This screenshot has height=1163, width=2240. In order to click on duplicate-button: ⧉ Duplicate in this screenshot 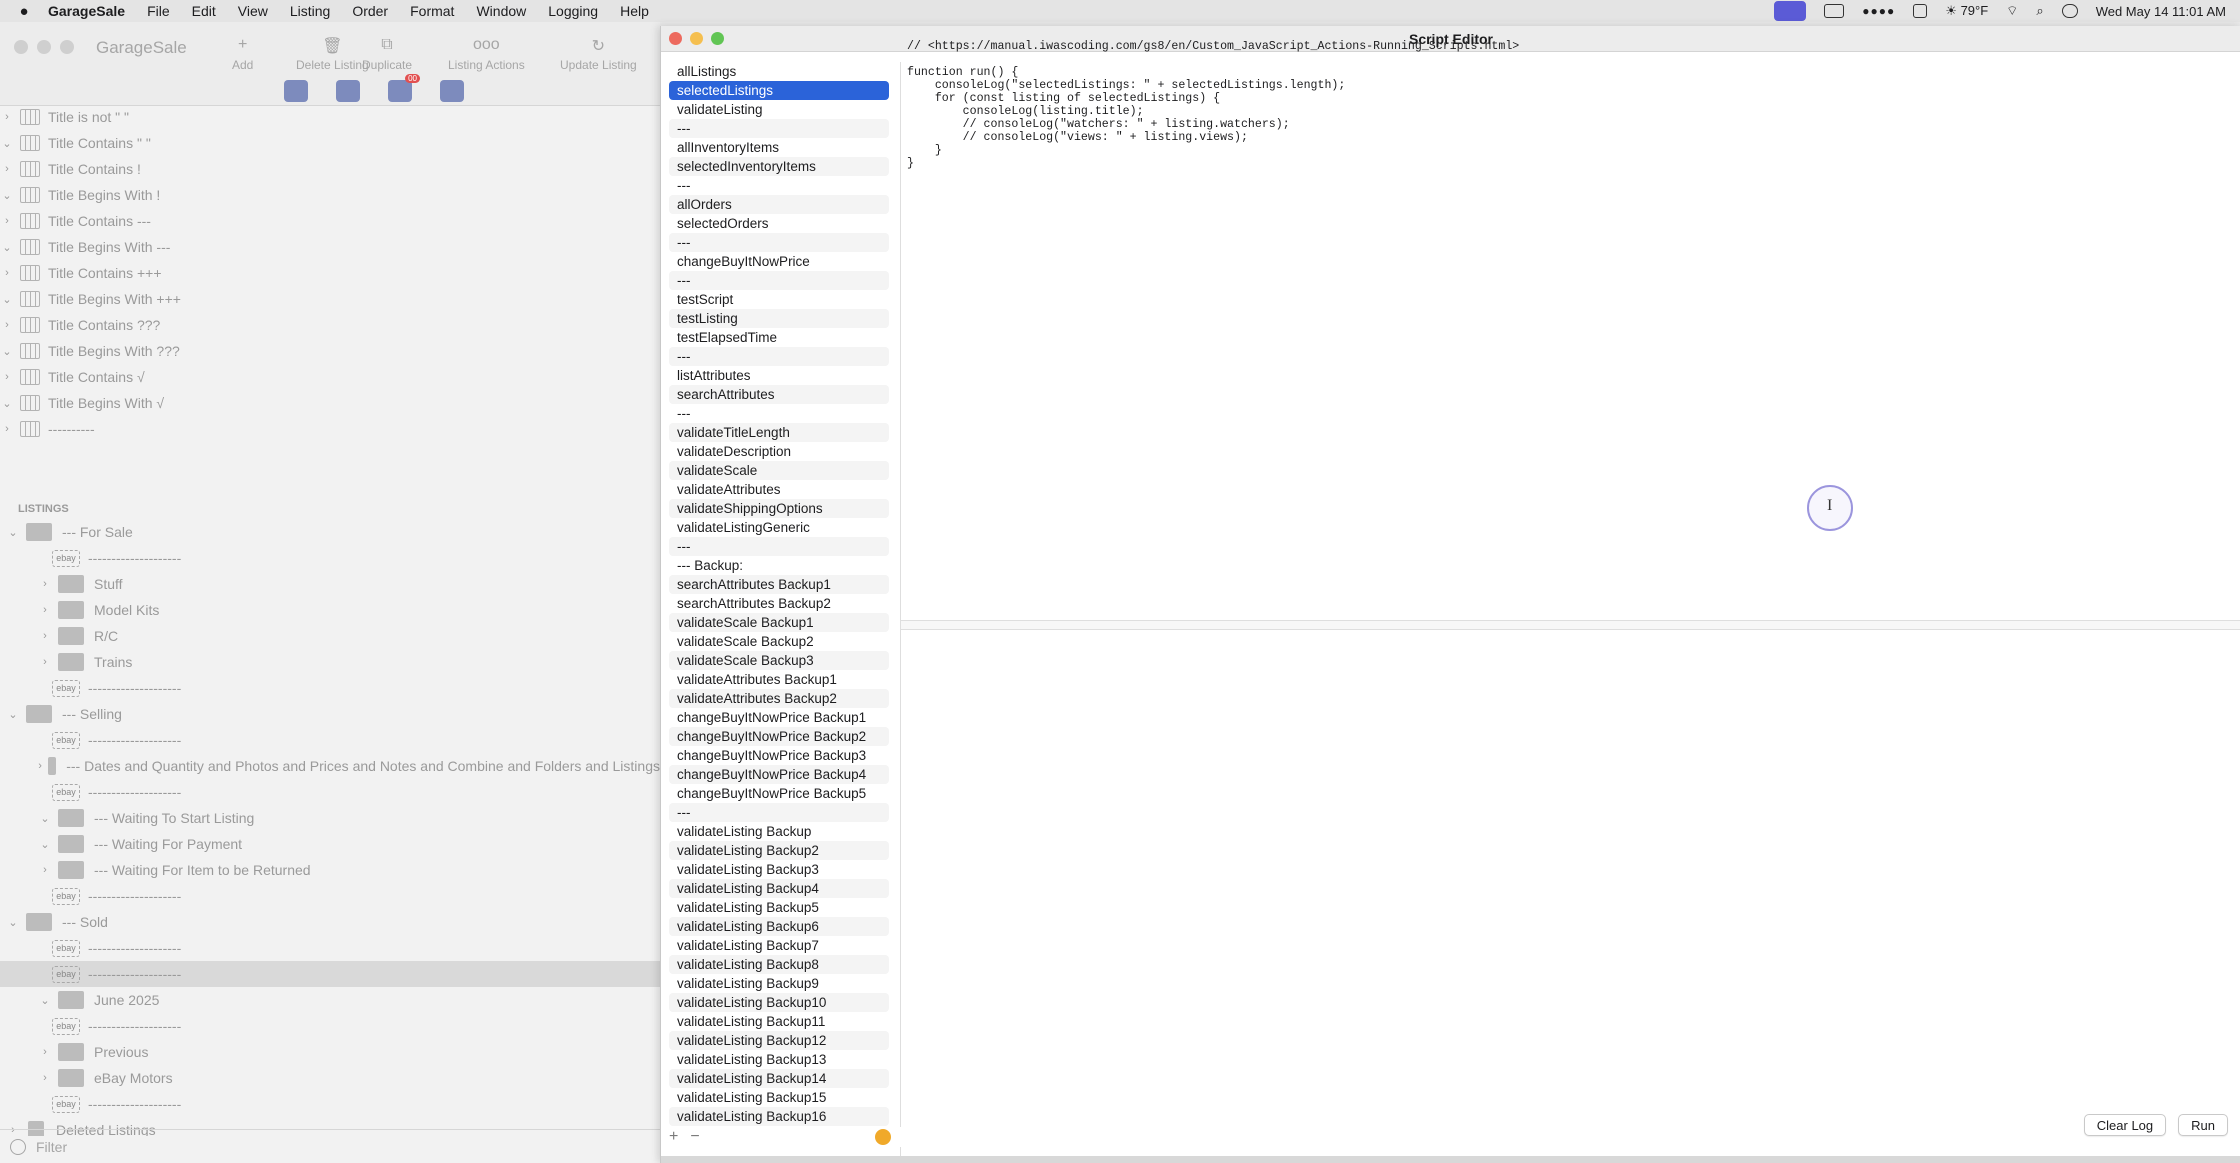, I will do `click(387, 54)`.